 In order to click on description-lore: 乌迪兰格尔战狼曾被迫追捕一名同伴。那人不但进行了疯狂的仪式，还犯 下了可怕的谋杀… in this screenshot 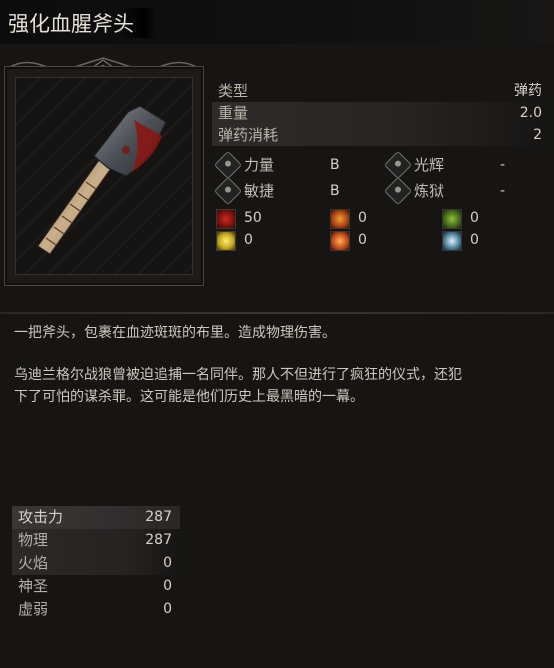, I will do `click(238, 386)`.